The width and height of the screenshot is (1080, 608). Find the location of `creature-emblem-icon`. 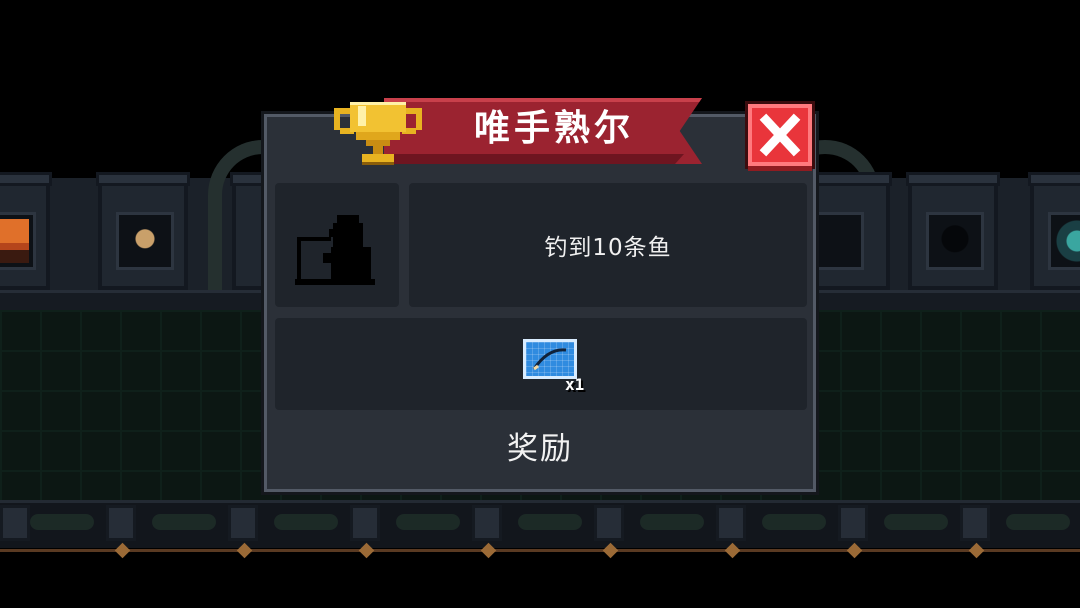

creature-emblem-icon is located at coordinates (1064, 241).